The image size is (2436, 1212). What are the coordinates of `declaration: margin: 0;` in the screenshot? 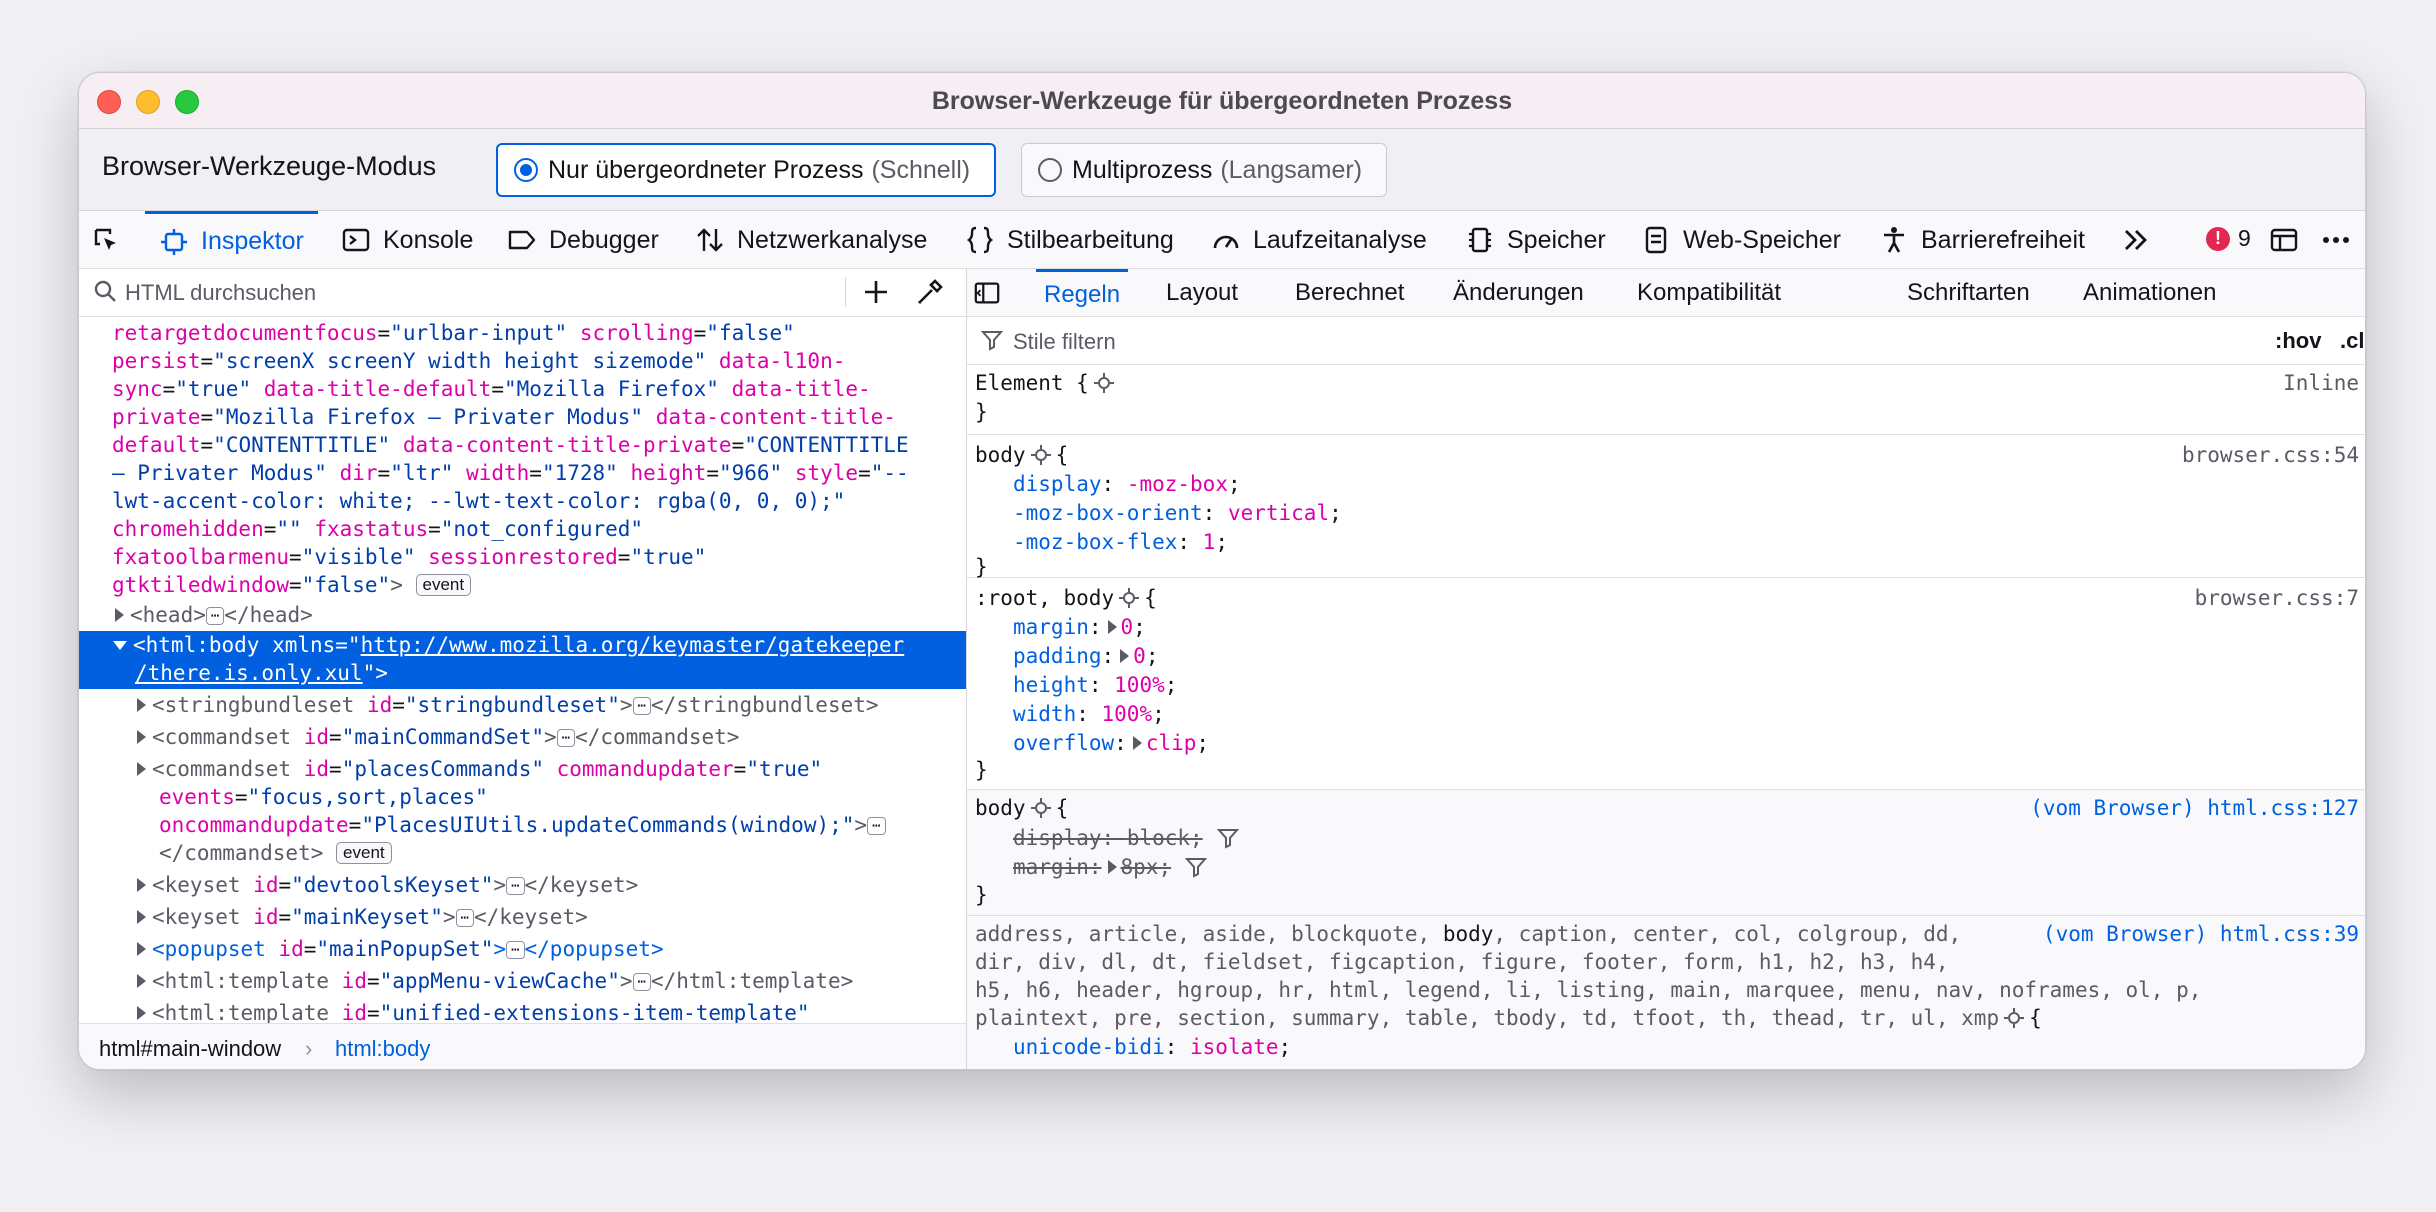 It's located at (1060, 627).